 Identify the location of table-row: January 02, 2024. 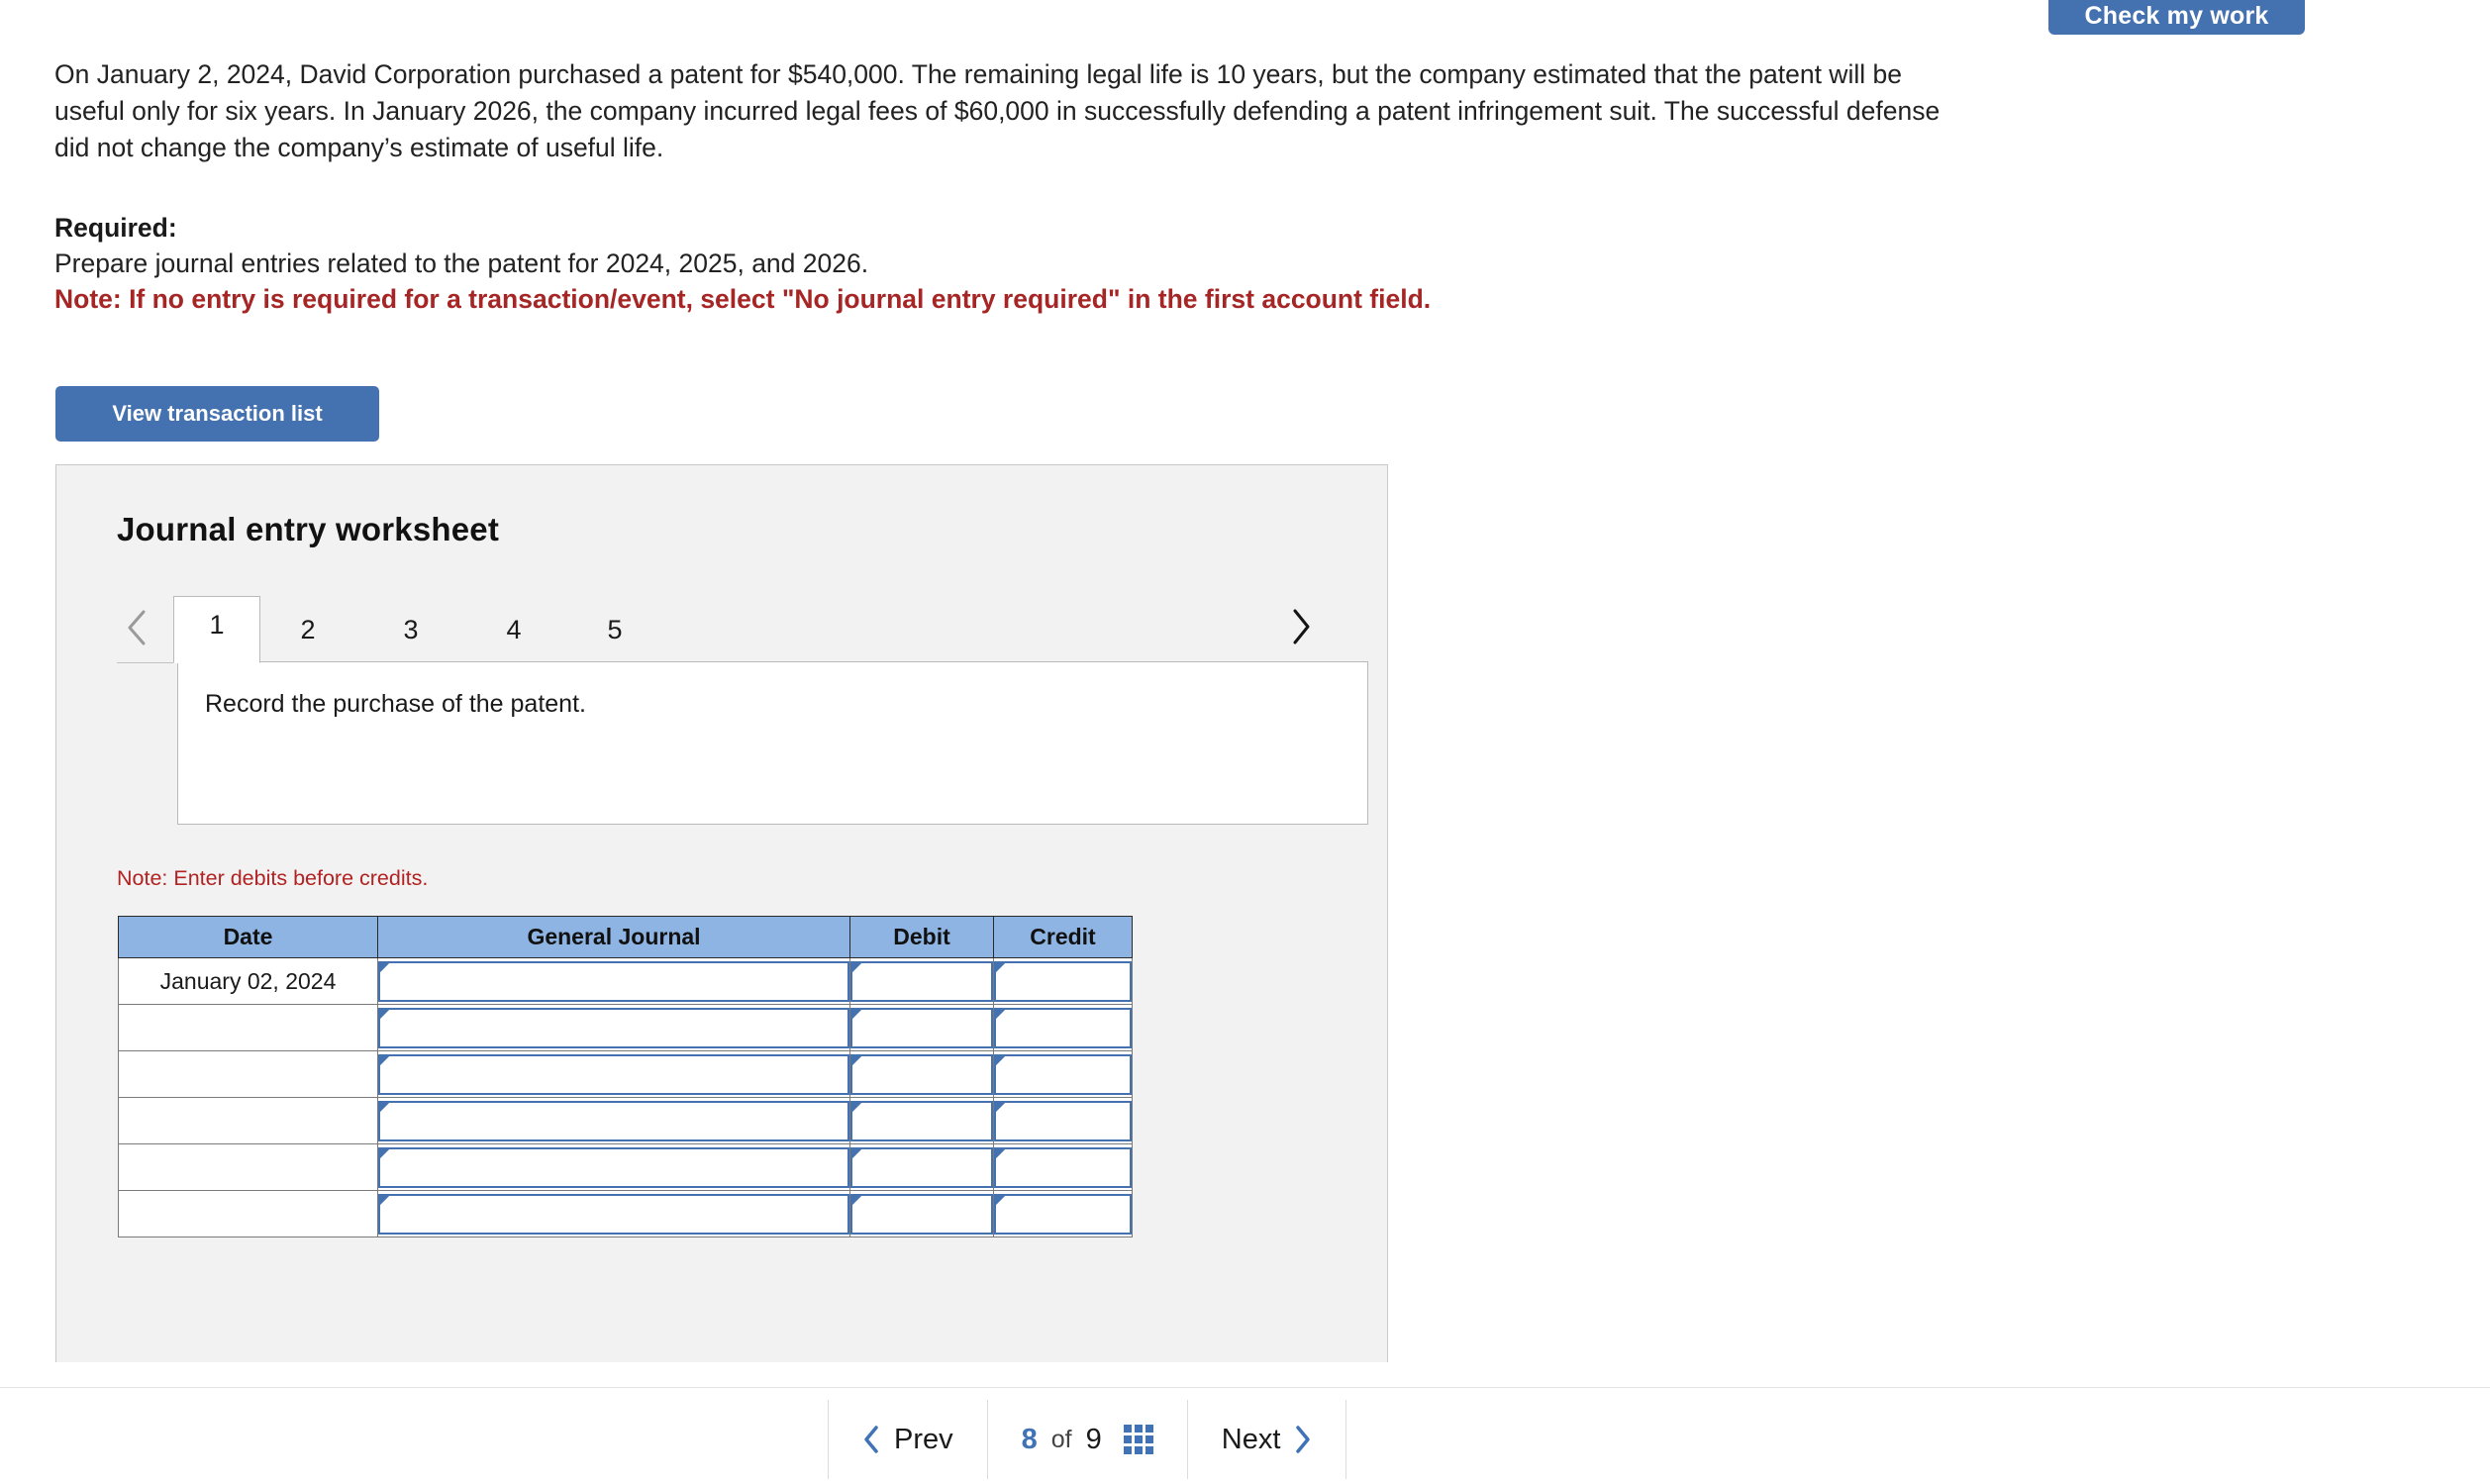
(625, 981).